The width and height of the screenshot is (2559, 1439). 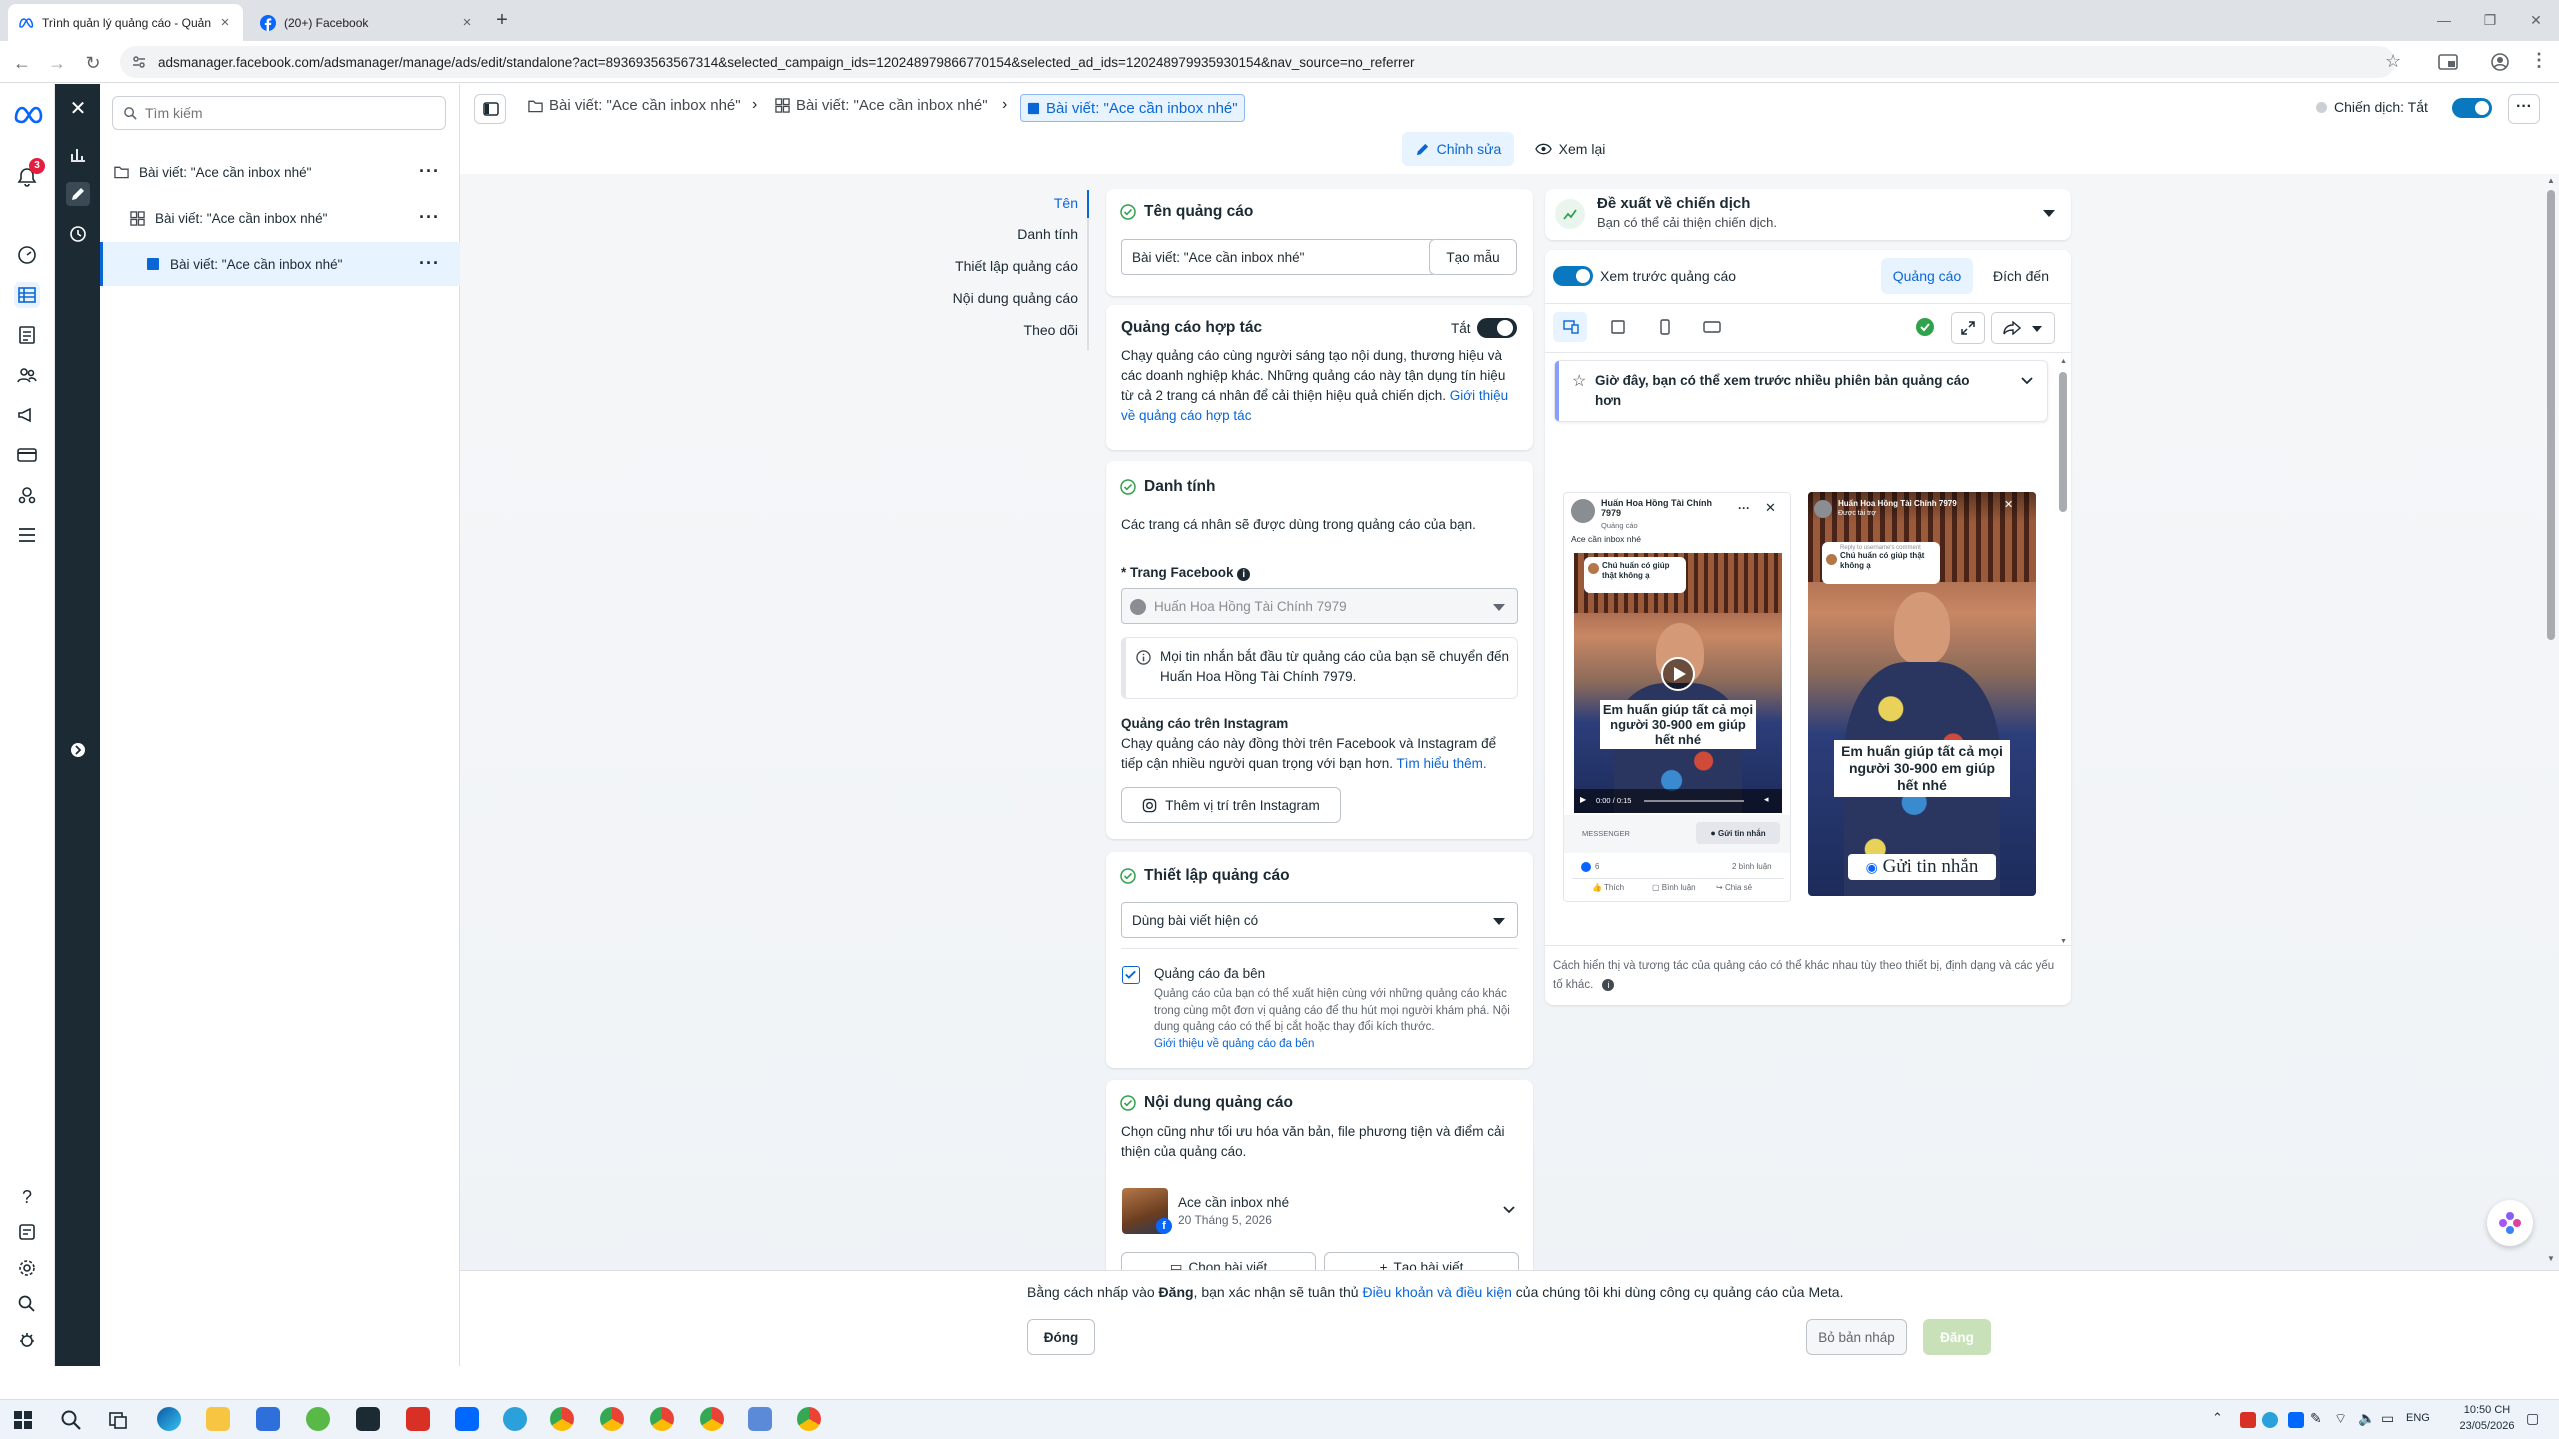 What do you see at coordinates (280, 218) in the screenshot?
I see `tree-item-adset: Bài viết: "Ace cần inbox nhé" ···` at bounding box center [280, 218].